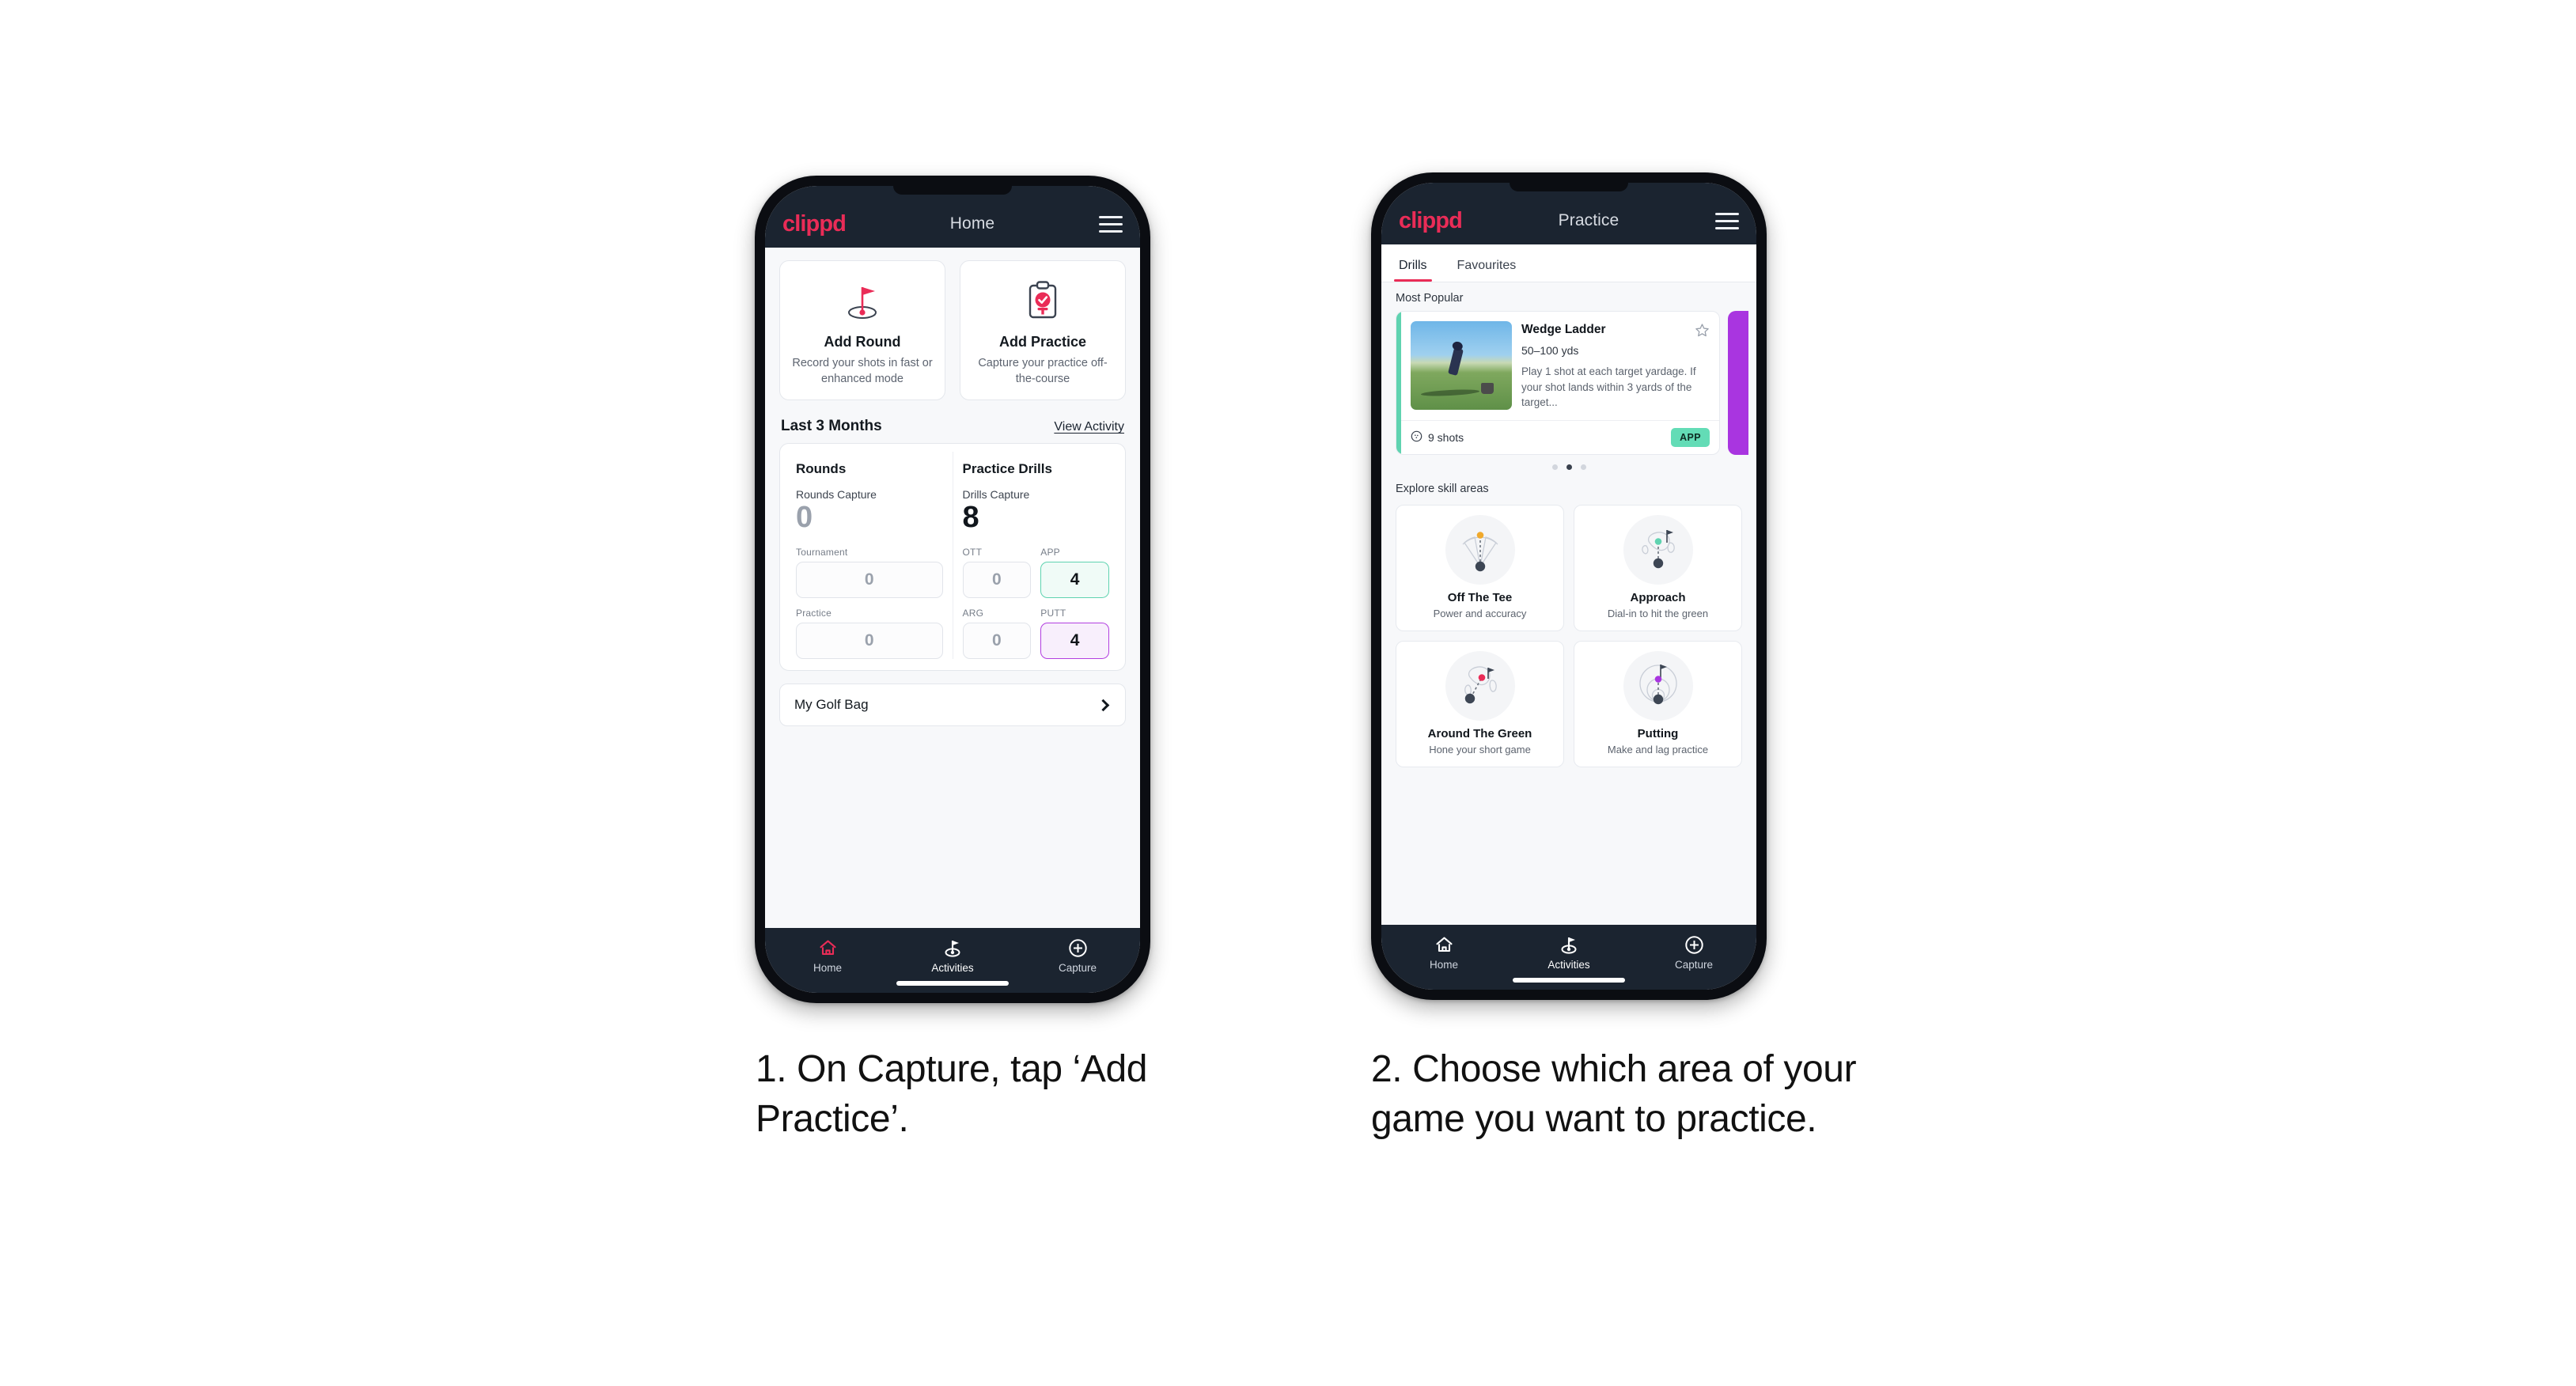  Describe the element at coordinates (1050, 553) in the screenshot. I see `app-label: APP` at that location.